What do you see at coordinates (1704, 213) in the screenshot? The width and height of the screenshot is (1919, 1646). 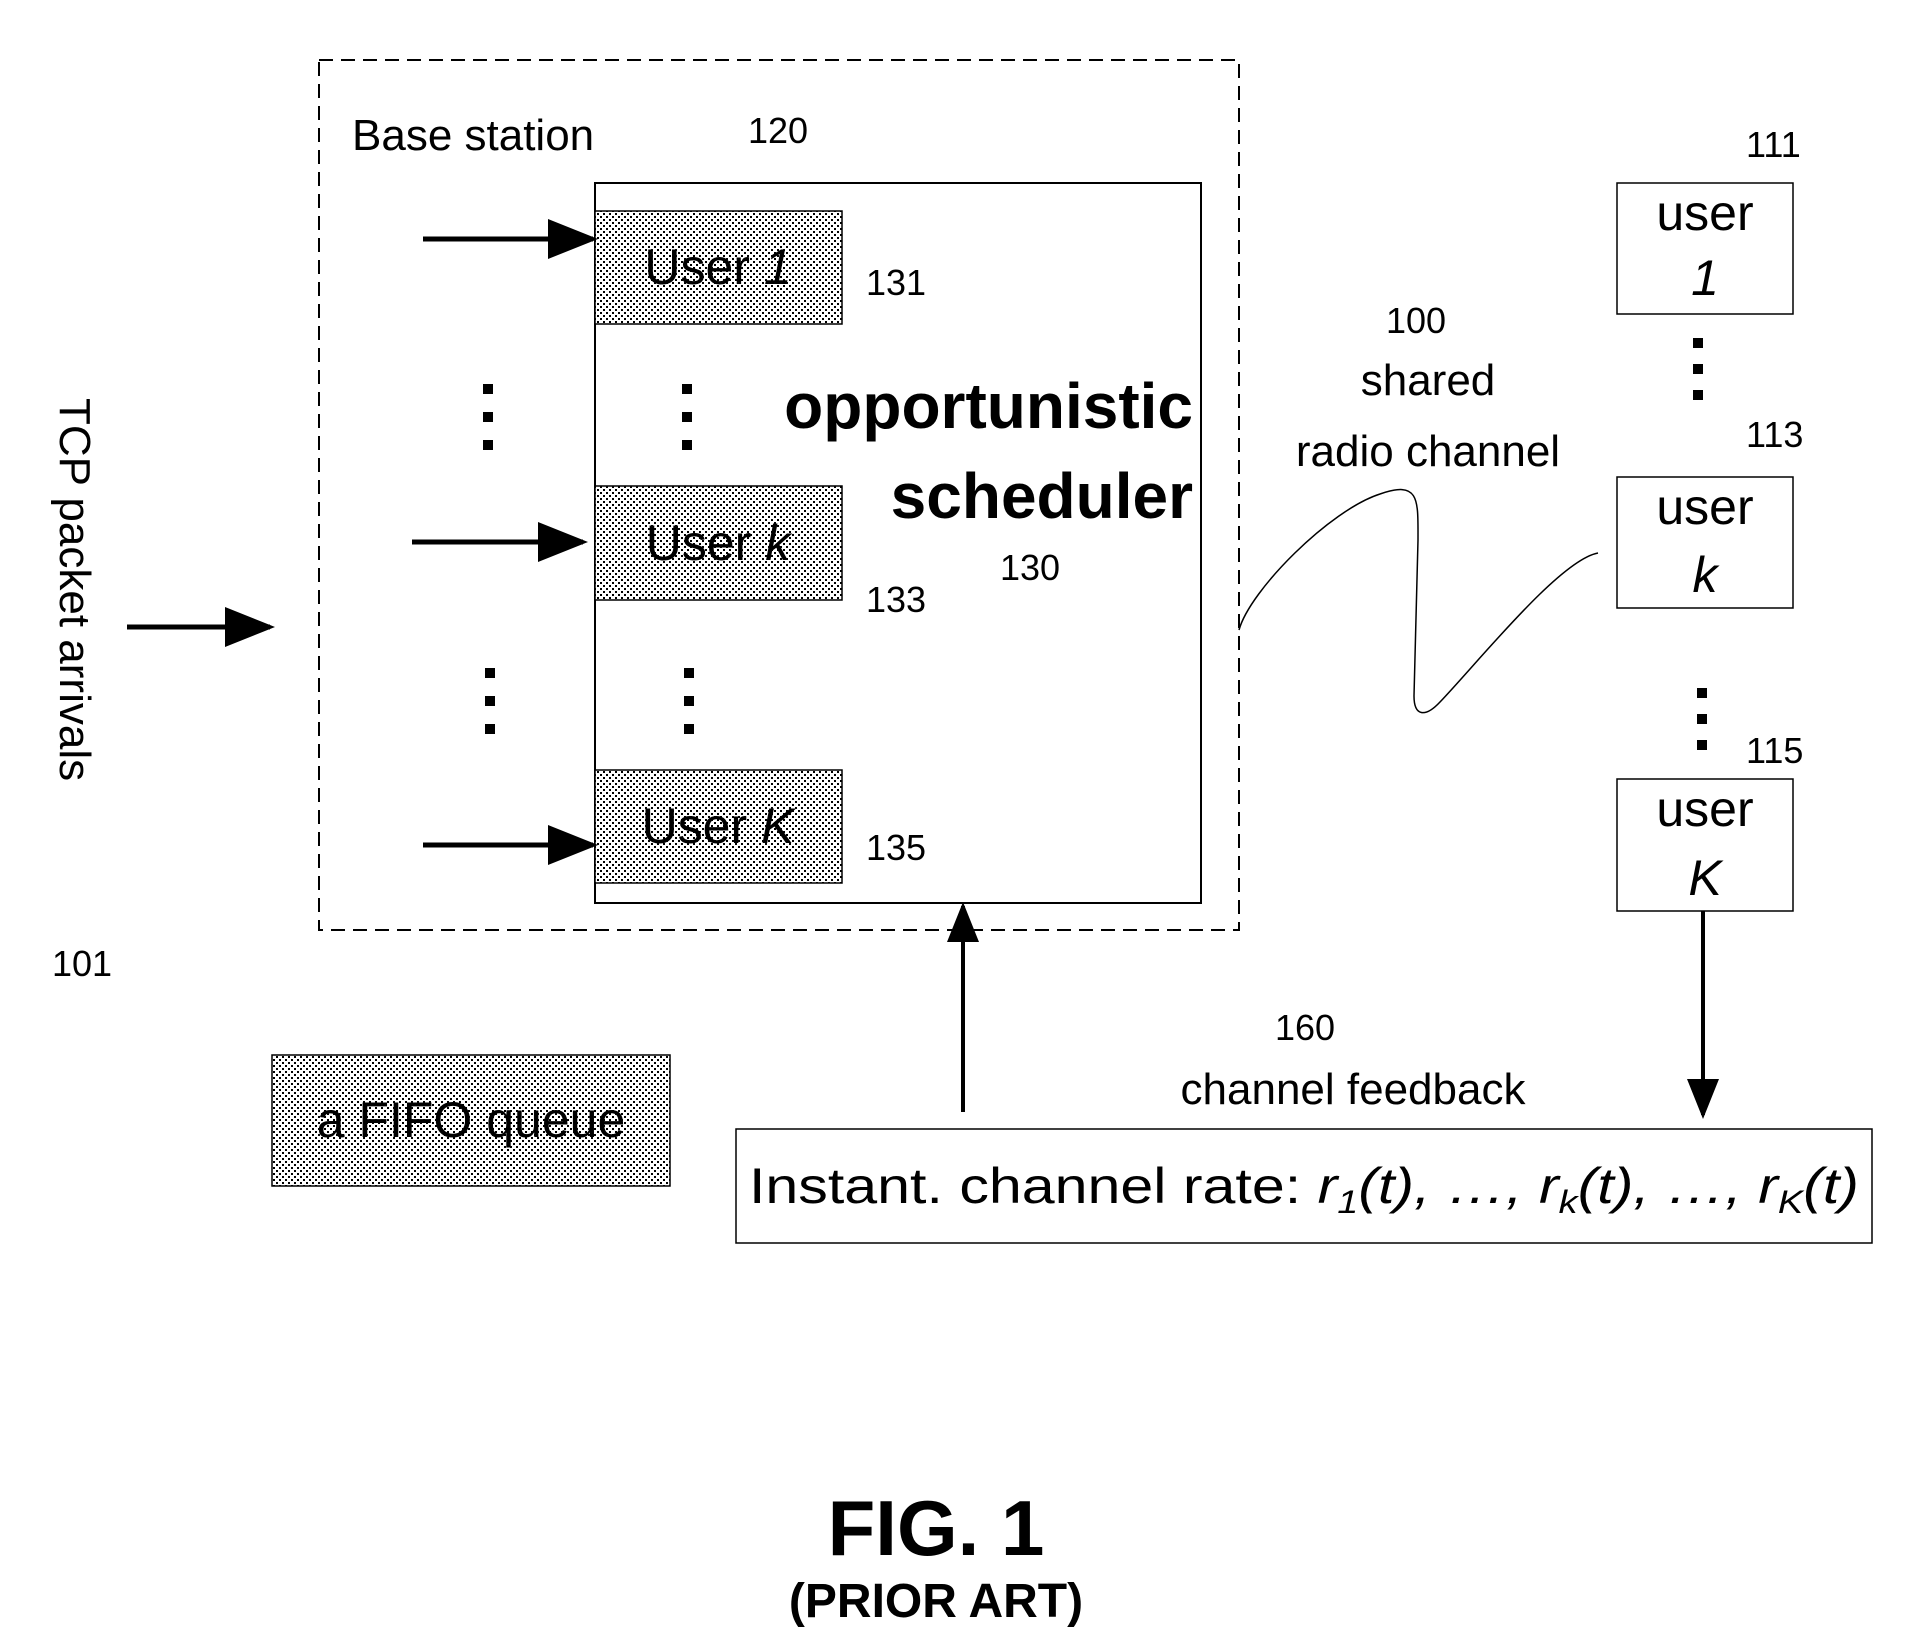 I see `user-terminal-1-label: user` at bounding box center [1704, 213].